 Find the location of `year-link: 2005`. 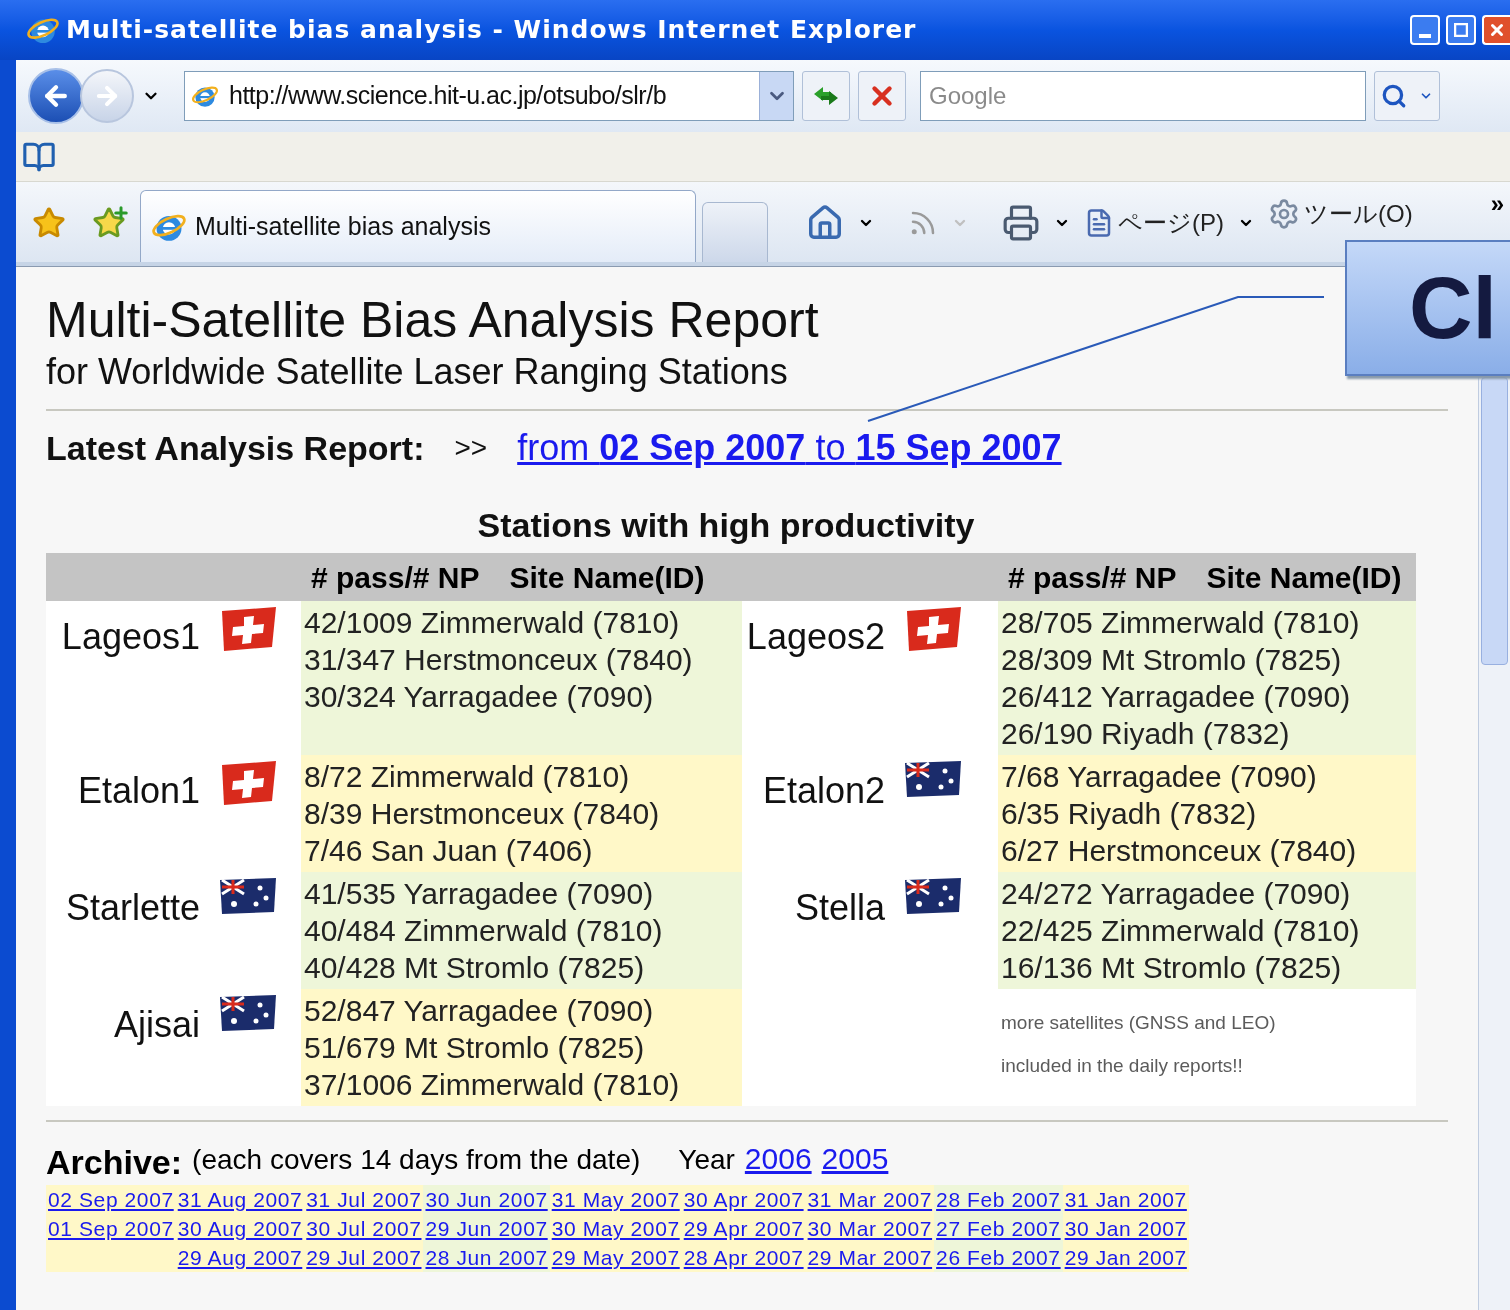

year-link: 2005 is located at coordinates (855, 1158).